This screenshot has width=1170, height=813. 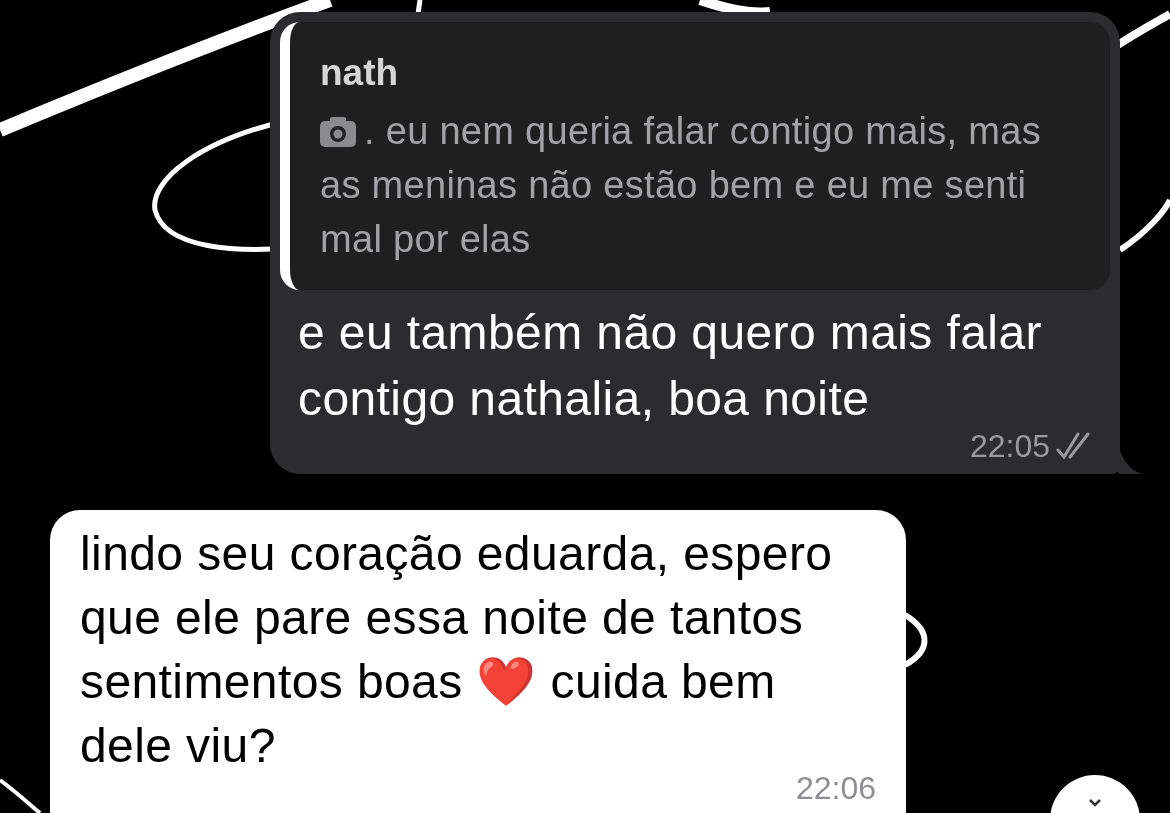 I want to click on message-time: 22:05, so click(x=1009, y=446).